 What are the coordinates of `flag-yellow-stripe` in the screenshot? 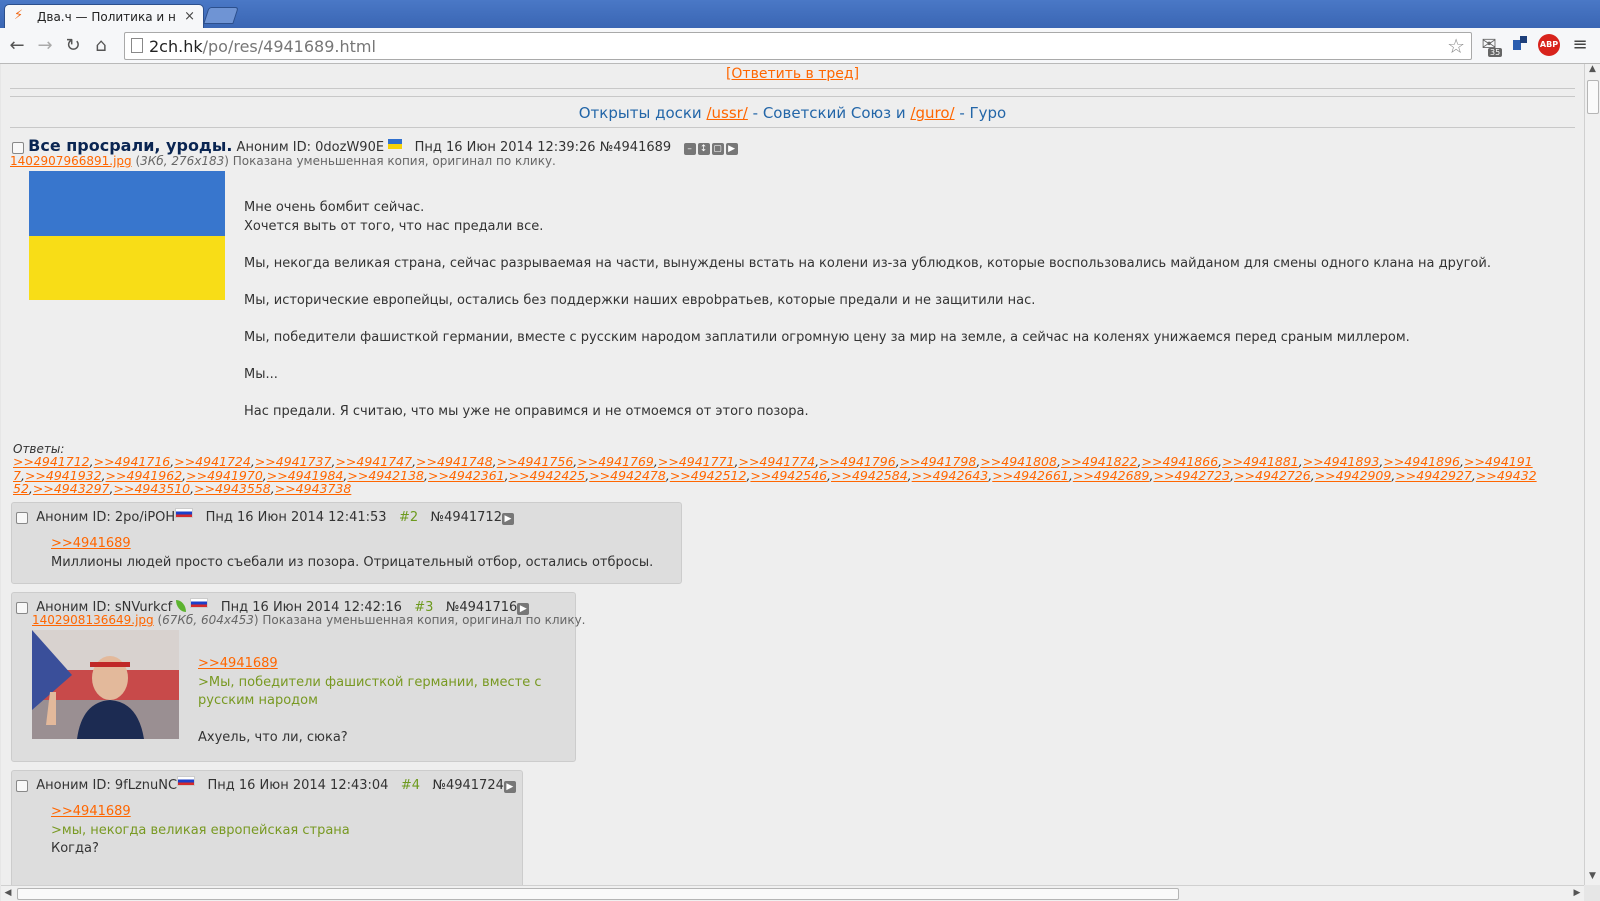 It's located at (127, 267).